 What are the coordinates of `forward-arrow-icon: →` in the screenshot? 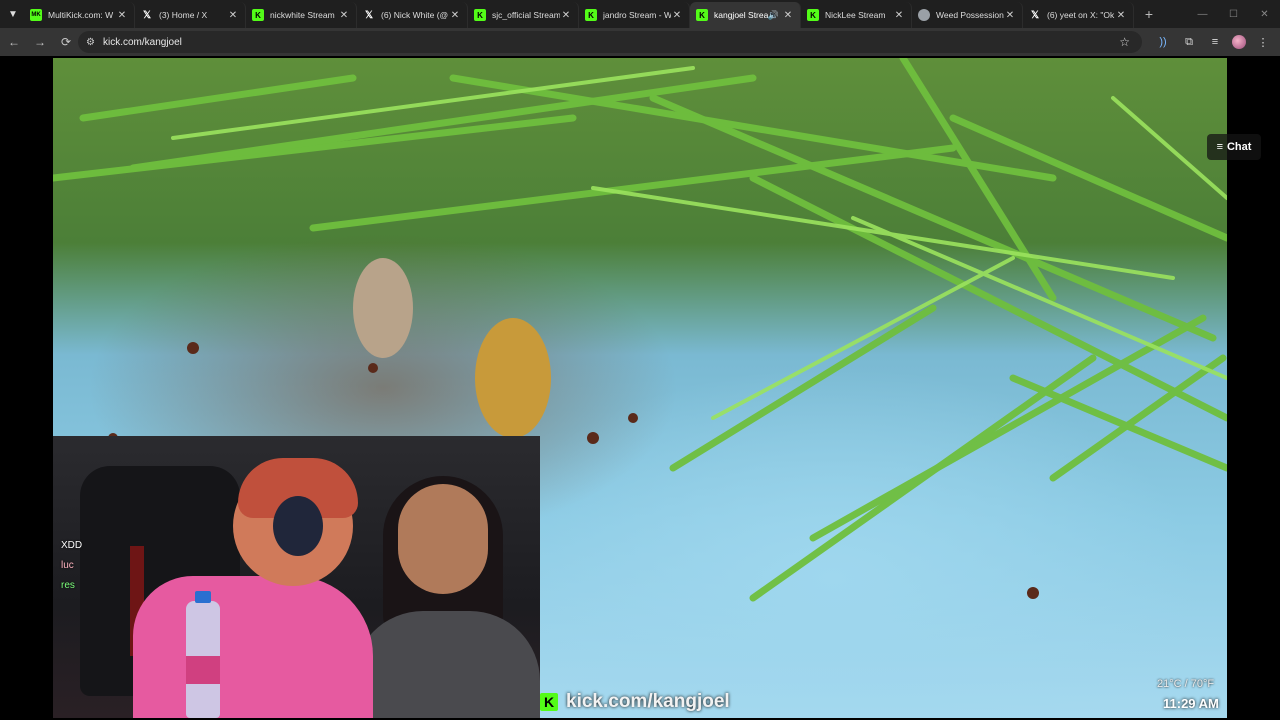 It's located at (40, 42).